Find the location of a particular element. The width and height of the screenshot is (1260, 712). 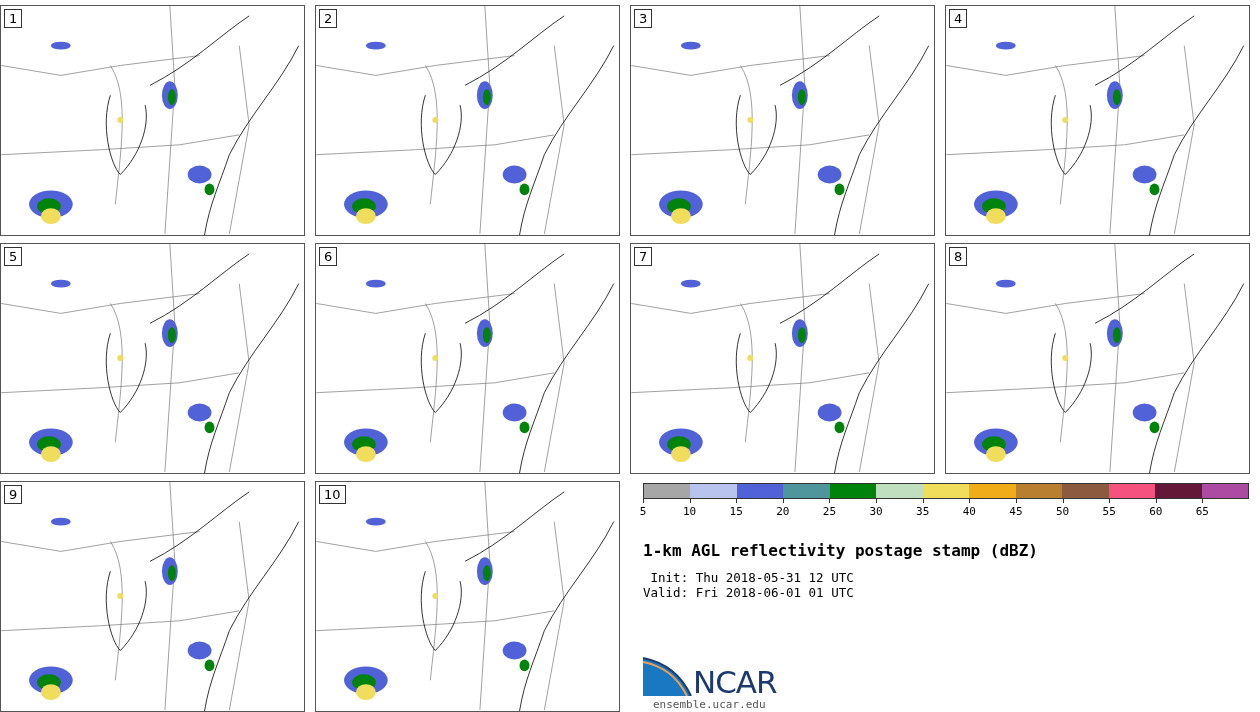

panel-number: 2 is located at coordinates (328, 18).